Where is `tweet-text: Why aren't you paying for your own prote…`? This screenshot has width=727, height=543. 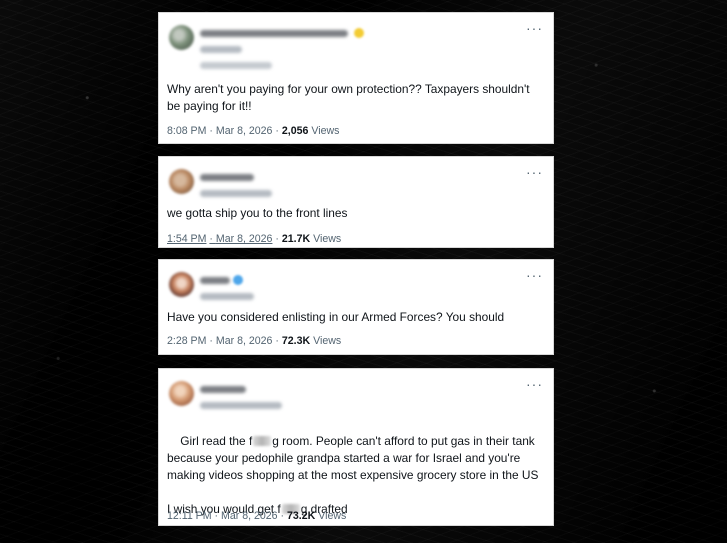 tweet-text: Why aren't you paying for your own prote… is located at coordinates (350, 97).